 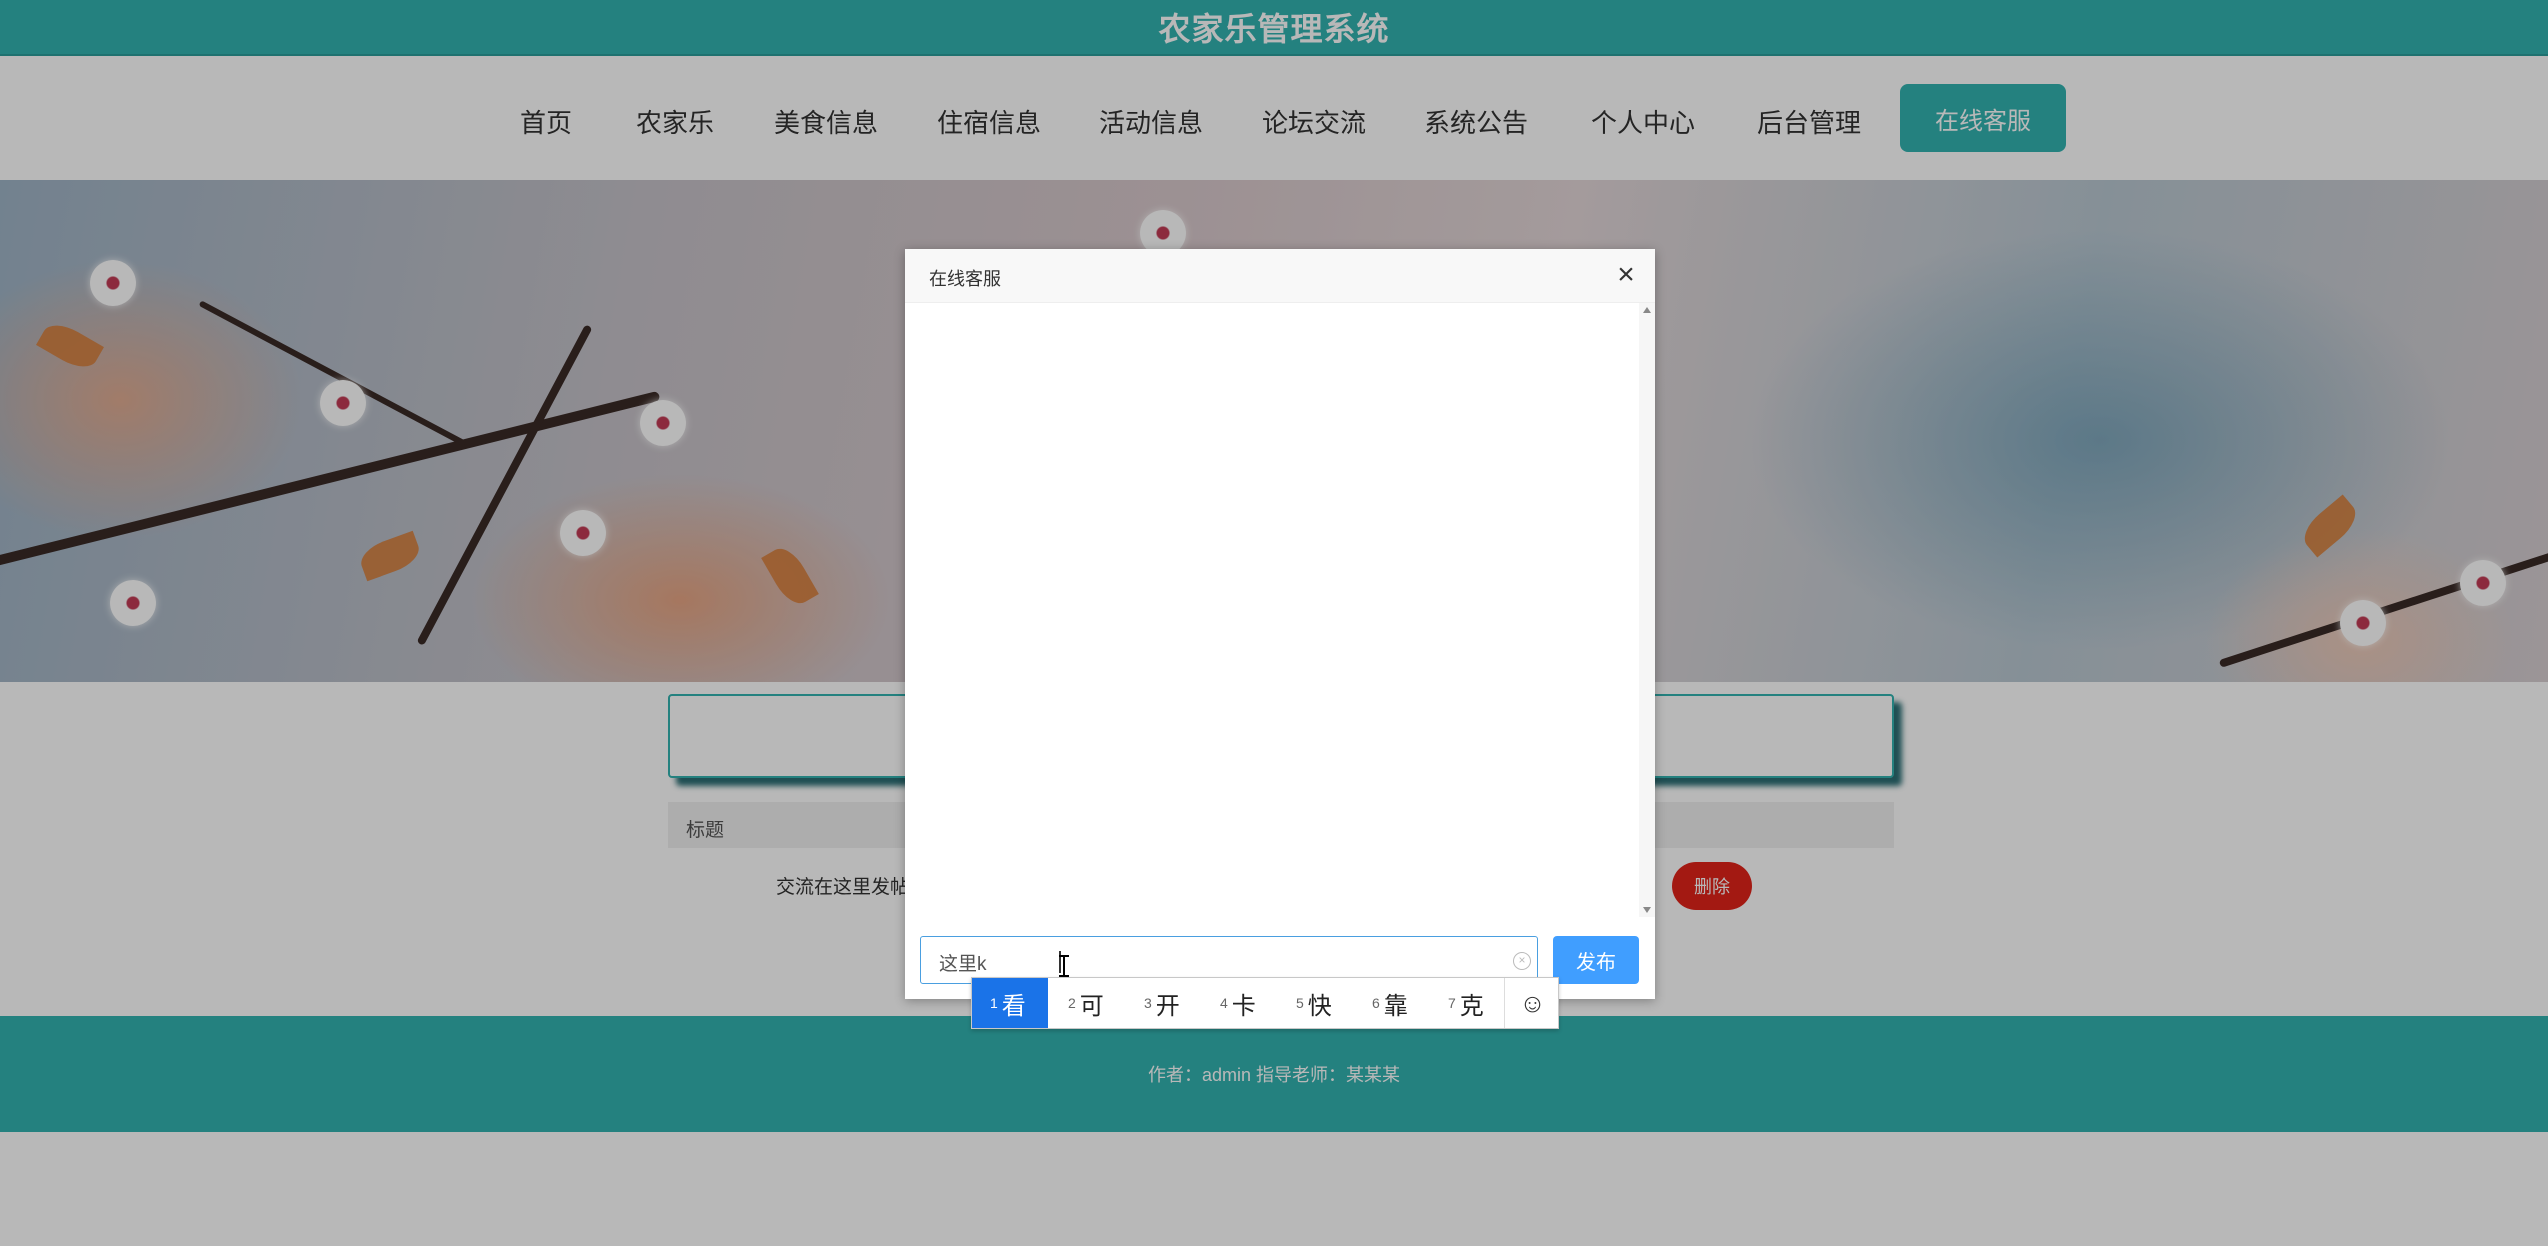 I want to click on message-input-value: 这里k, so click(x=963, y=964).